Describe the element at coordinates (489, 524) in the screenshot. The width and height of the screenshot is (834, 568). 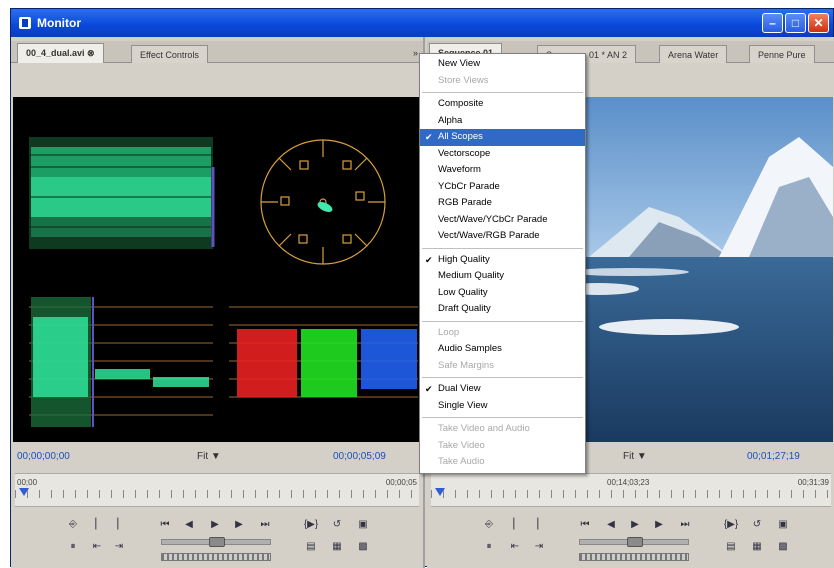
I see `program-mark-in-icon: ⎆` at that location.